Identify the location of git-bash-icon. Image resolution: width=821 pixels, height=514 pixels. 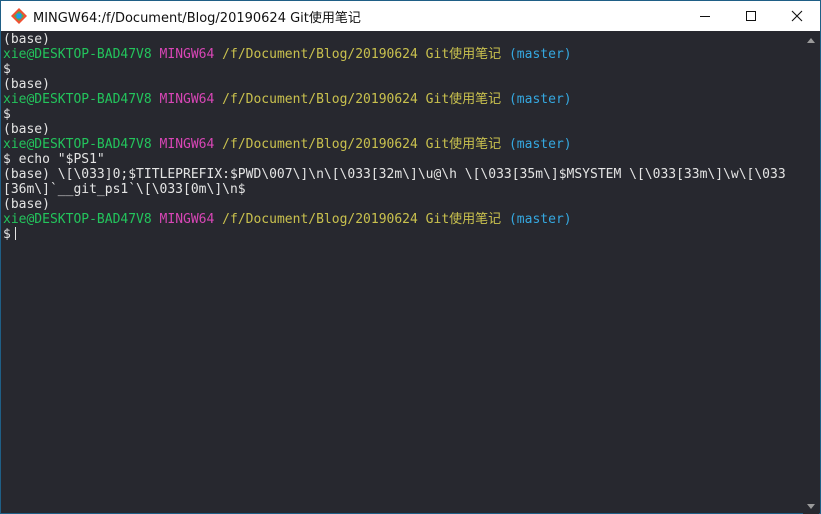
(19, 16).